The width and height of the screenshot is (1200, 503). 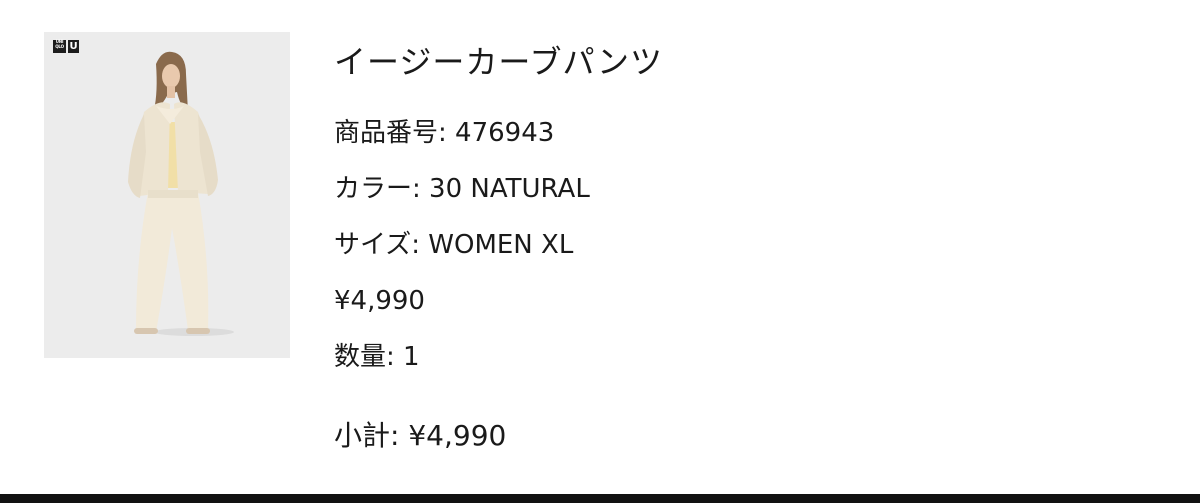 I want to click on color-value: 30 NATURAL, so click(x=509, y=189).